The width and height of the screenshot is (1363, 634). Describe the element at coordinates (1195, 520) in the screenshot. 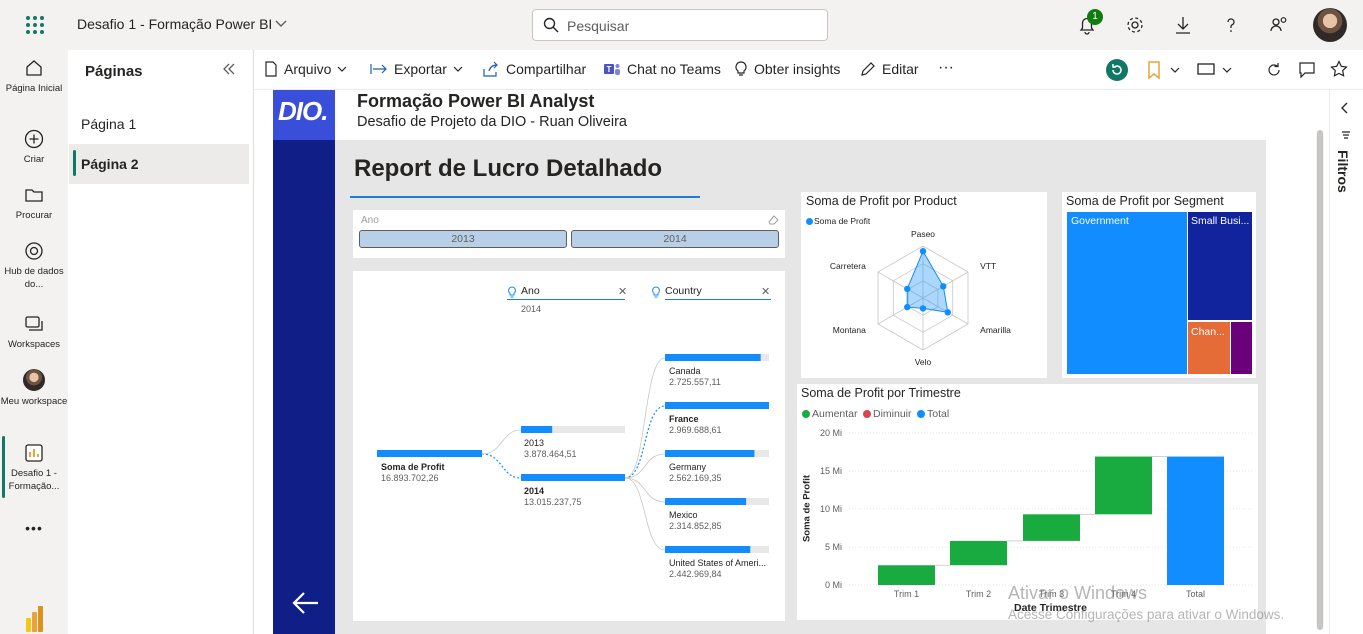

I see `waterfall-bar-total` at that location.